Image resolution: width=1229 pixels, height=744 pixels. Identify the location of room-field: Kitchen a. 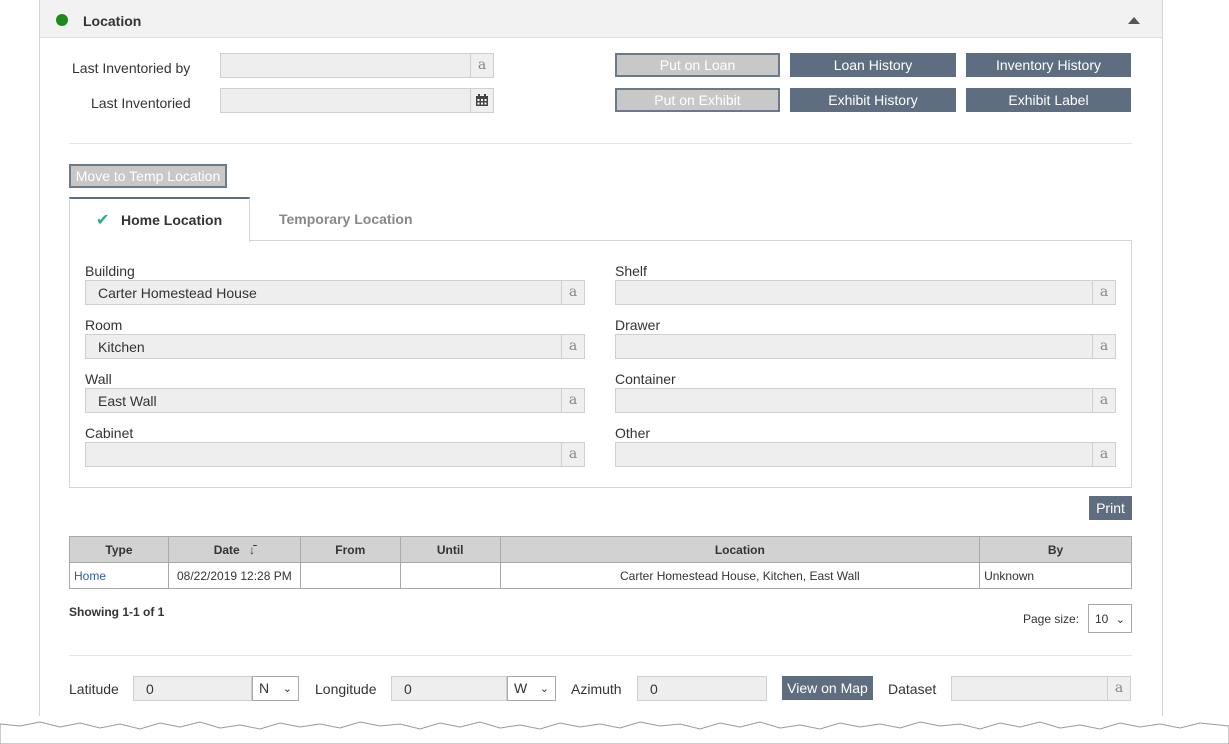
(335, 346).